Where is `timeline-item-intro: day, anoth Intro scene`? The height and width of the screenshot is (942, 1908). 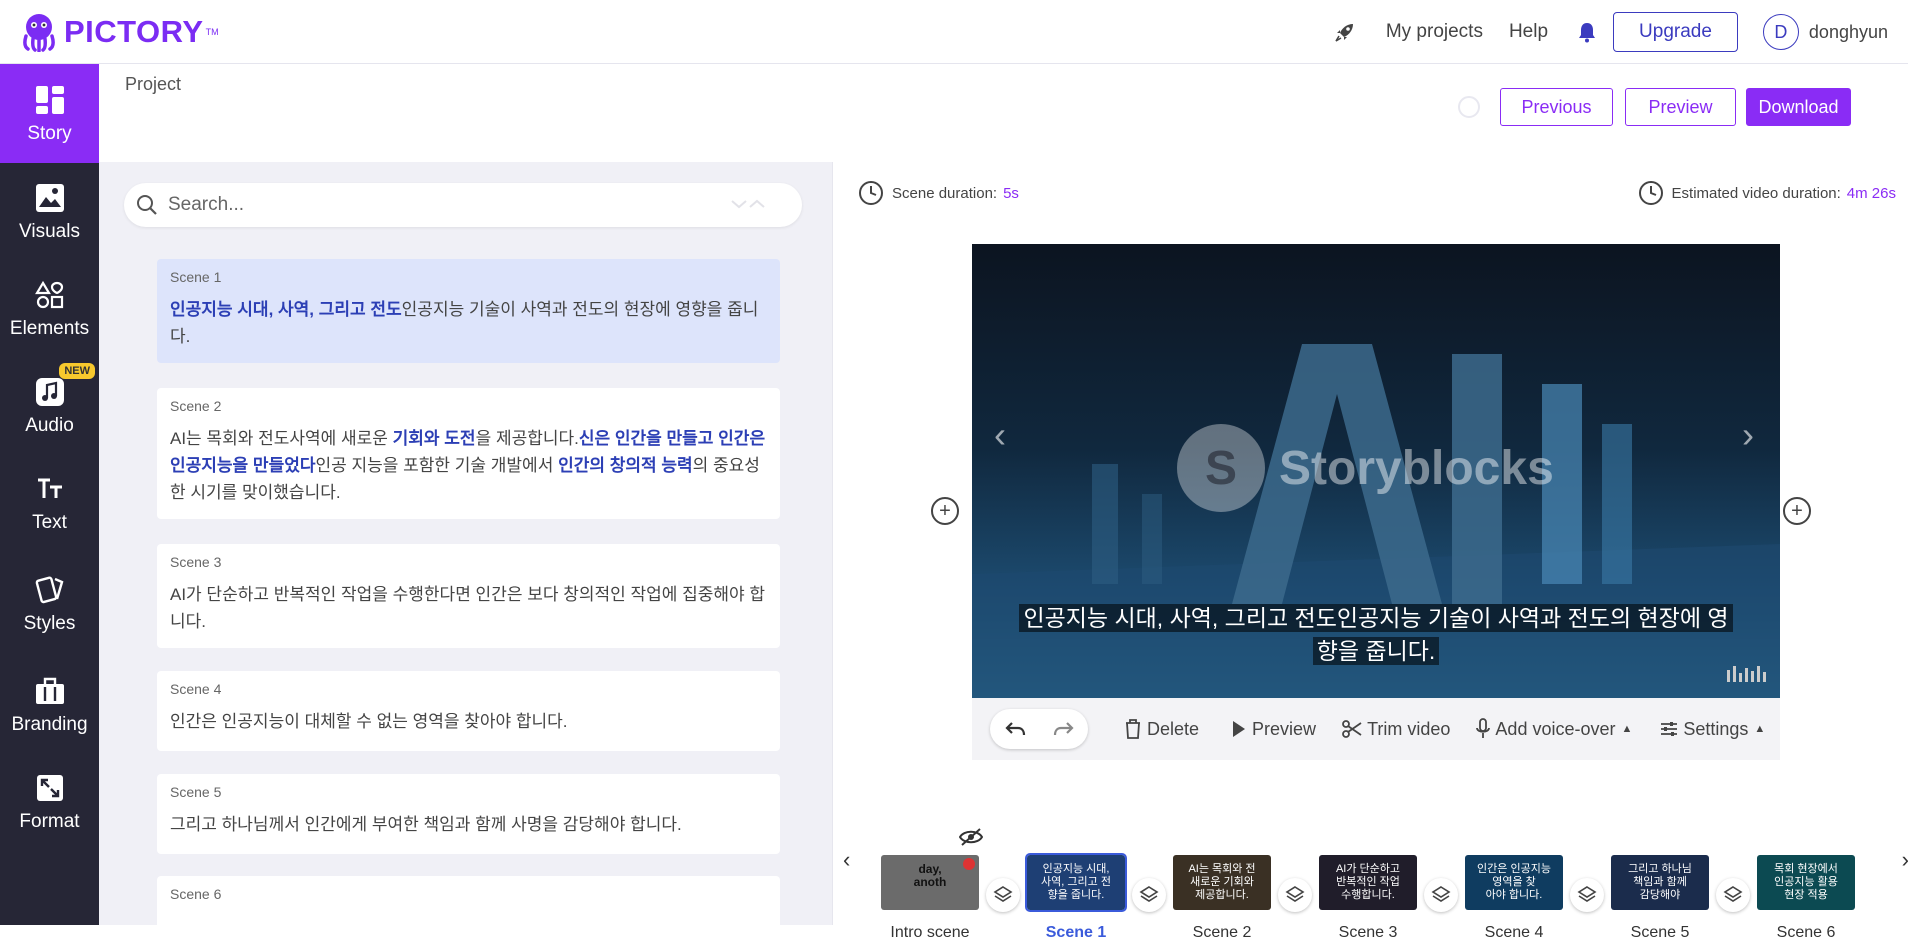
timeline-item-intro: day, anoth Intro scene is located at coordinates (930, 898).